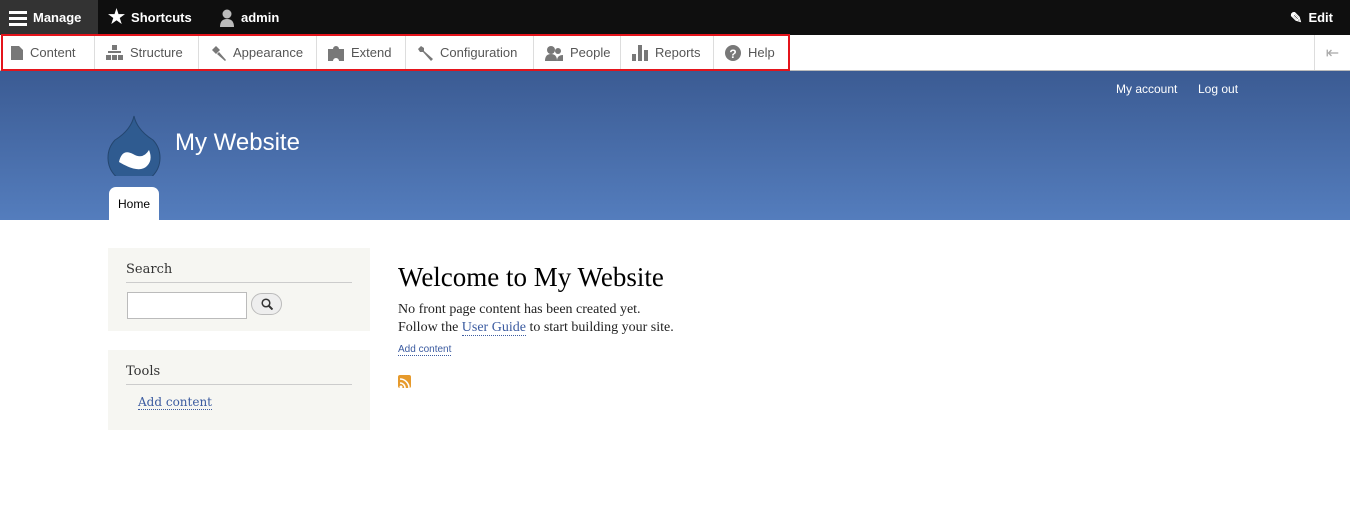 This screenshot has height=508, width=1350. I want to click on rss-feed-icon, so click(404, 382).